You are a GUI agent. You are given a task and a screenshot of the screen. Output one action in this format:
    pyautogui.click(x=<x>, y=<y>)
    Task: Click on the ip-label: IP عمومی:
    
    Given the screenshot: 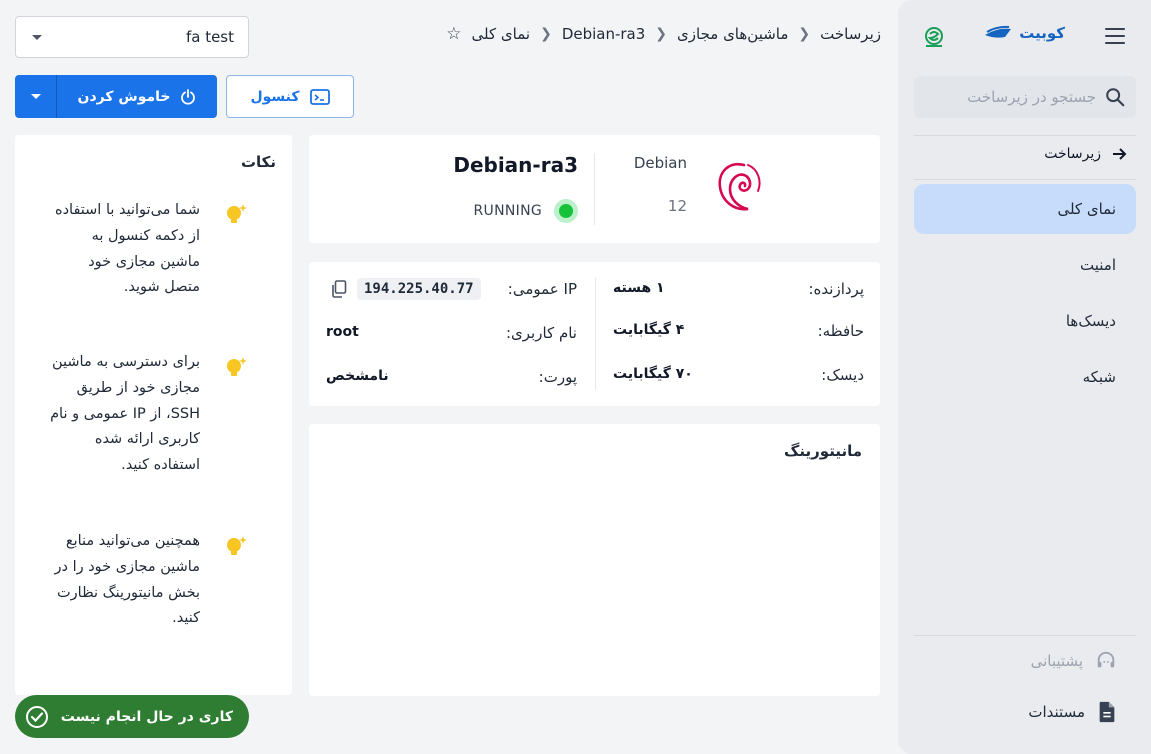 What is the action you would take?
    pyautogui.click(x=542, y=289)
    